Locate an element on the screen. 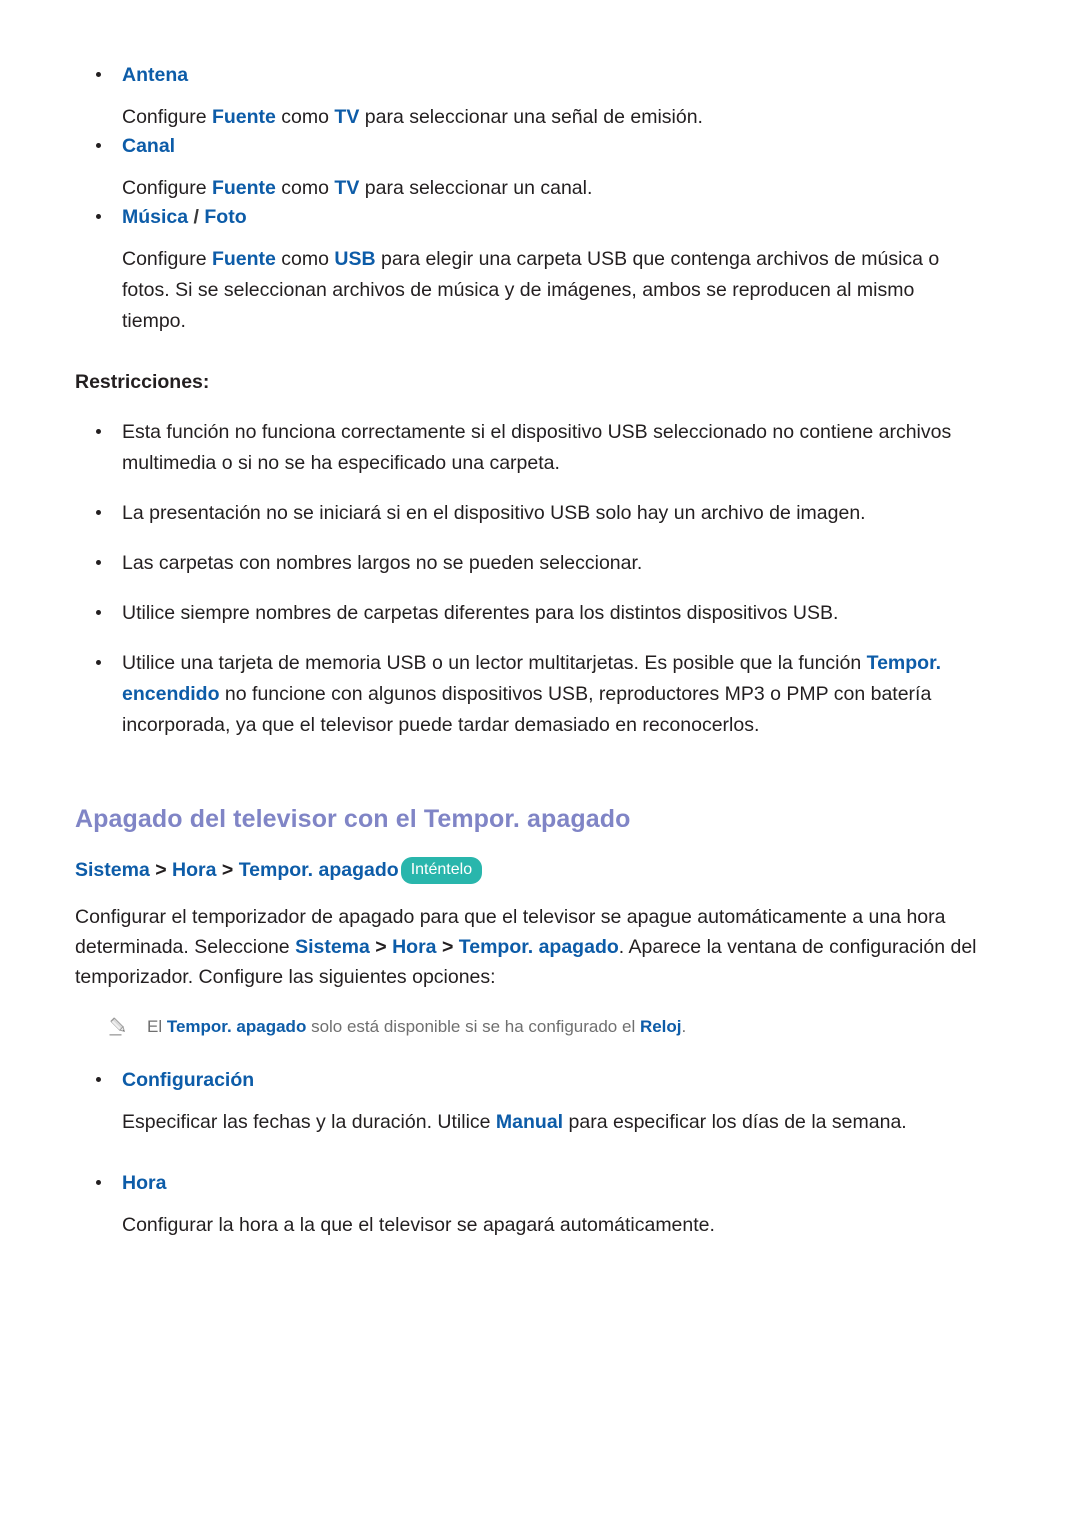 This screenshot has height=1527, width=1080. text-fragment: para especificar los días de la semana. is located at coordinates (735, 1122).